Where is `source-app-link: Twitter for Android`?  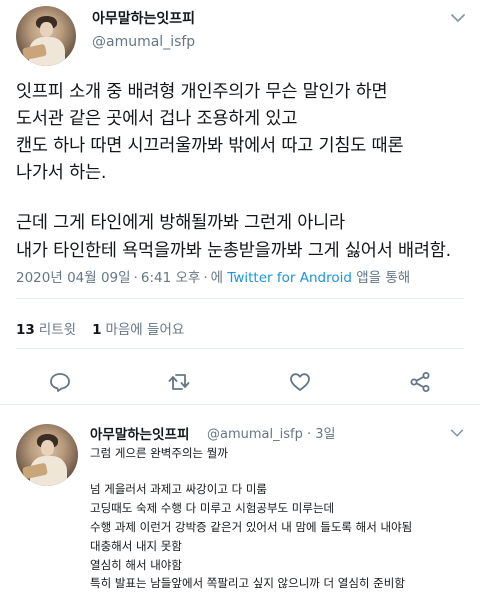
source-app-link: Twitter for Android is located at coordinates (289, 278).